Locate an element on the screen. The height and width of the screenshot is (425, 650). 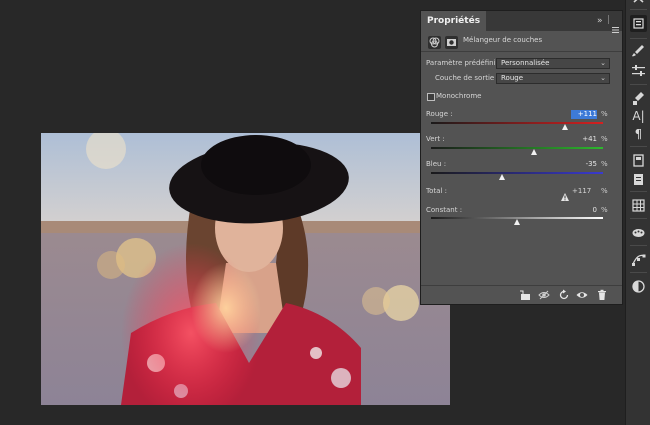
panel-header: Mélangeur de couches is located at coordinates (521, 41).